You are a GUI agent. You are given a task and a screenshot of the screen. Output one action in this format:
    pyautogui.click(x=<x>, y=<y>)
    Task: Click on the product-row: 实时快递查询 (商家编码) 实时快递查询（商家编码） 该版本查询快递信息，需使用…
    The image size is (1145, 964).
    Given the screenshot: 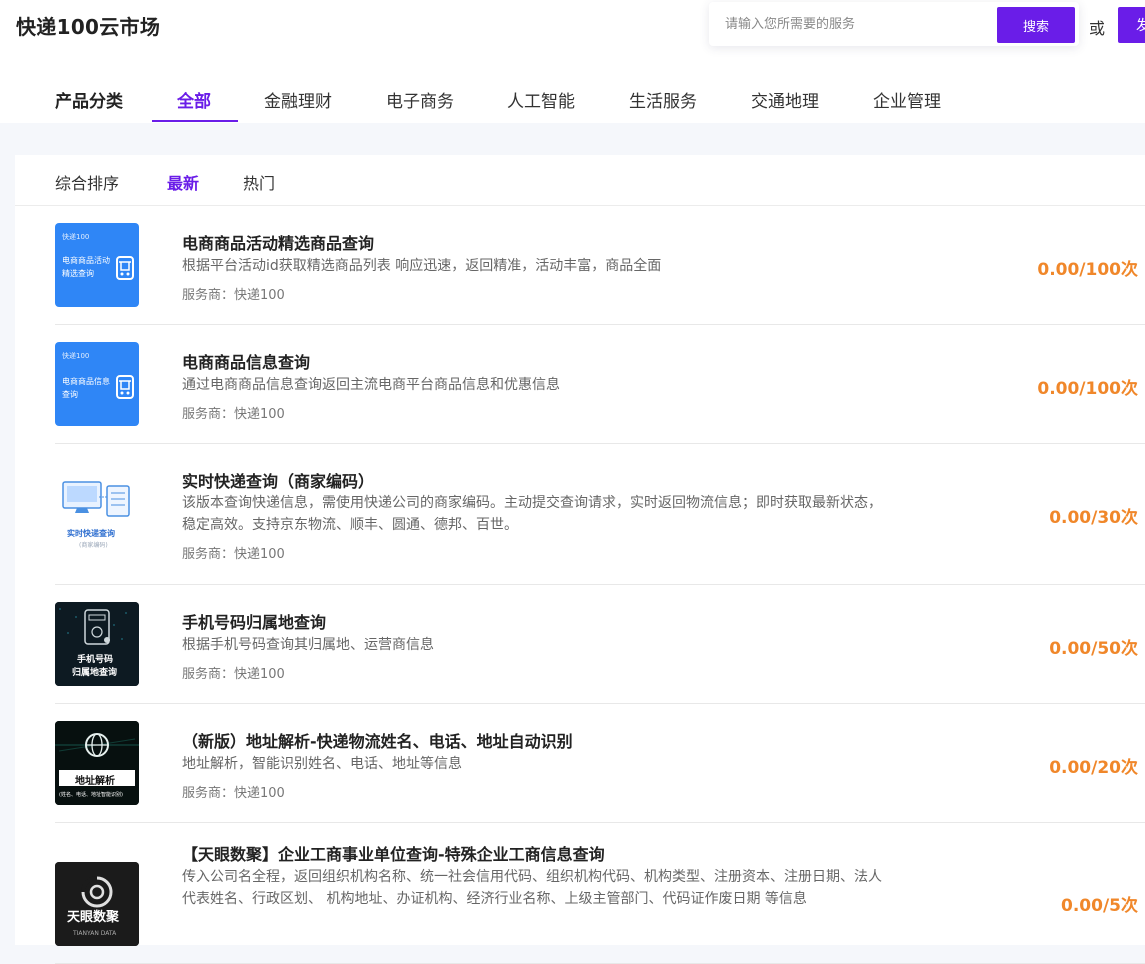 What is the action you would take?
    pyautogui.click(x=600, y=514)
    